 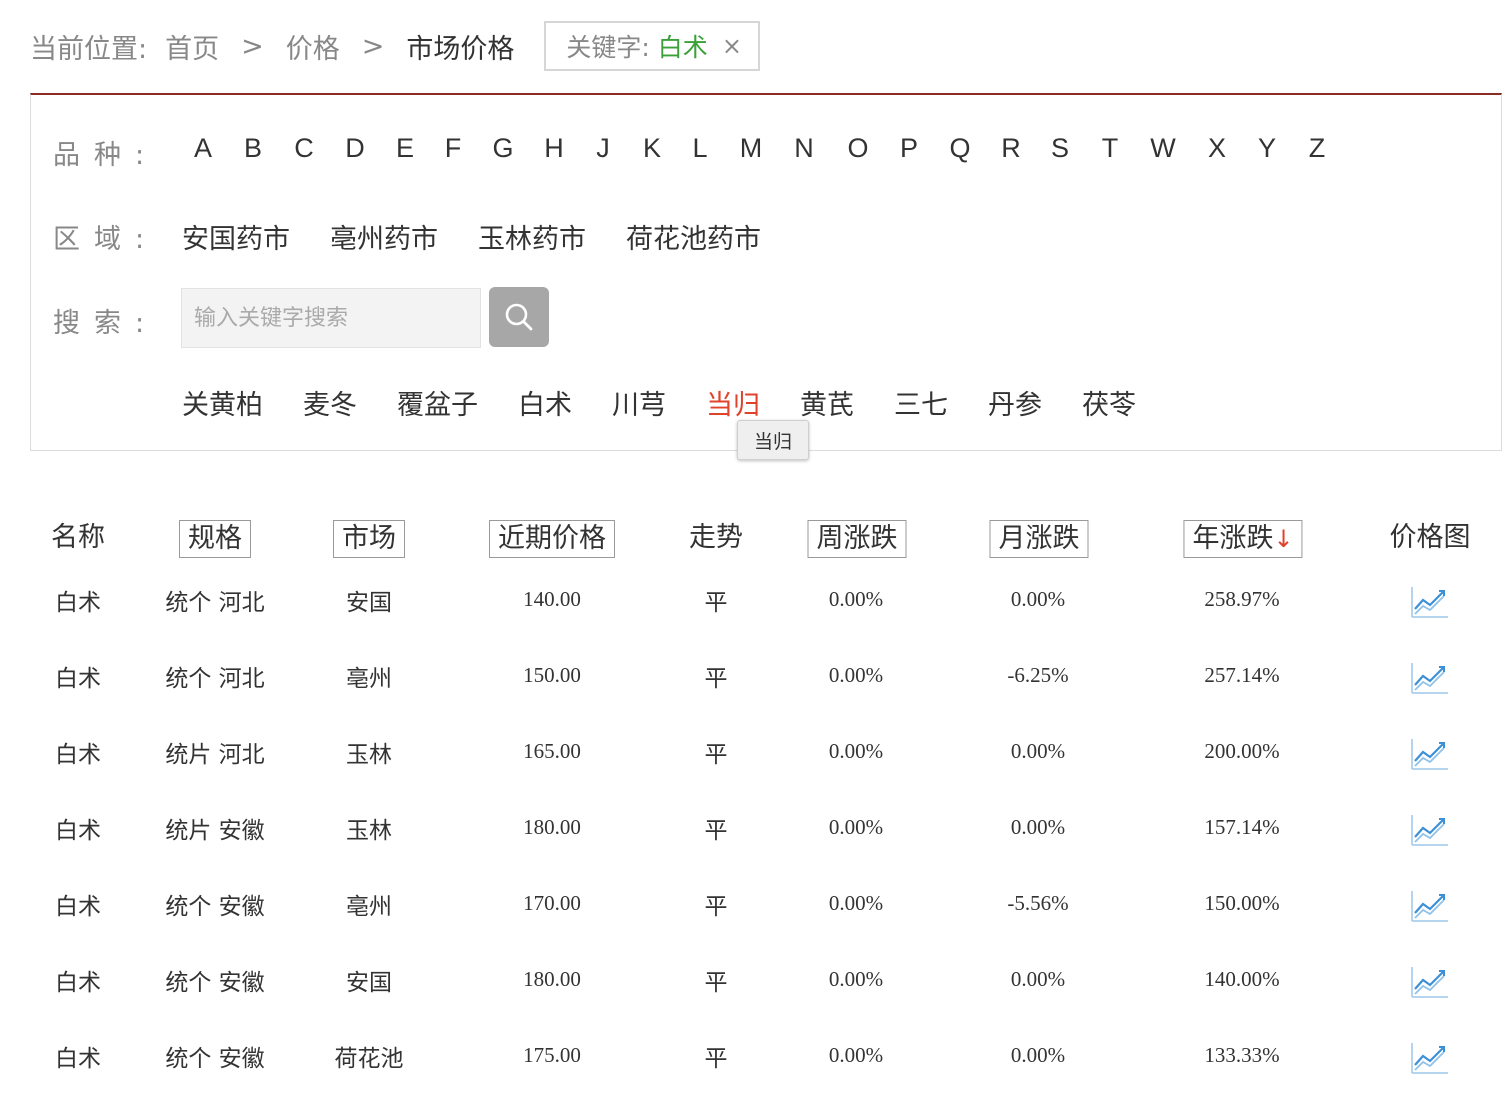 I want to click on table-row: 白术 统个 河北 安国 140.00 平 0.00% 0.00% 258.97%, so click(x=754, y=603).